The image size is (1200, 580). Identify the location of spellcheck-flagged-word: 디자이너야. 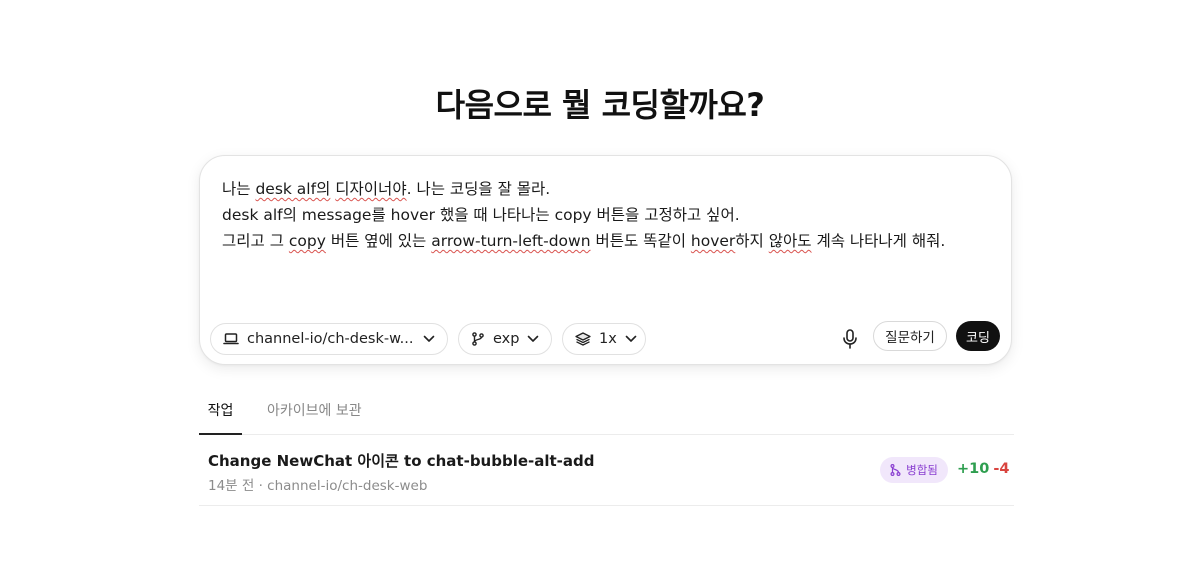
(371, 189).